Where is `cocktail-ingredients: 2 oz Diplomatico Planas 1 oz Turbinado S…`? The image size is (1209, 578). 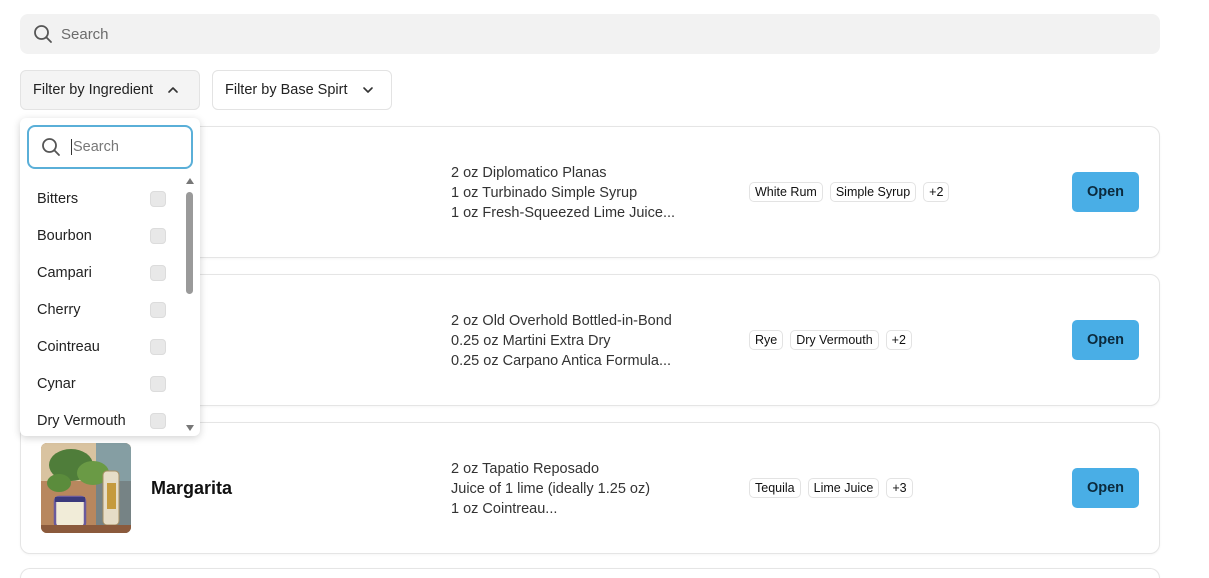 cocktail-ingredients: 2 oz Diplomatico Planas 1 oz Turbinado S… is located at coordinates (563, 193).